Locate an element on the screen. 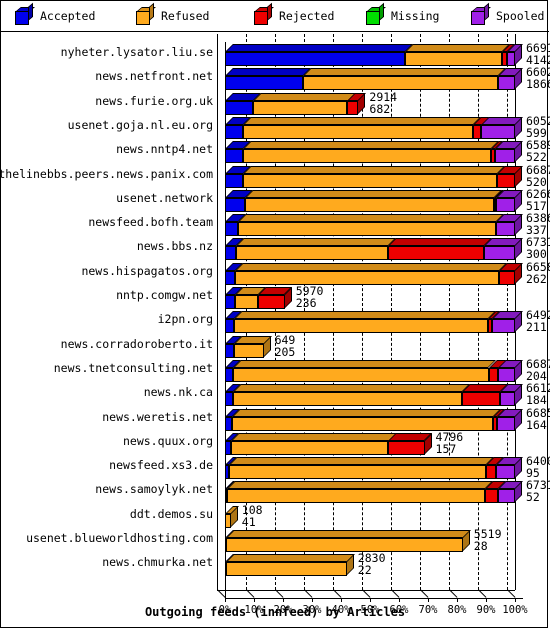 The width and height of the screenshot is (550, 630). bar-row: 6658262 is located at coordinates (275, 273).